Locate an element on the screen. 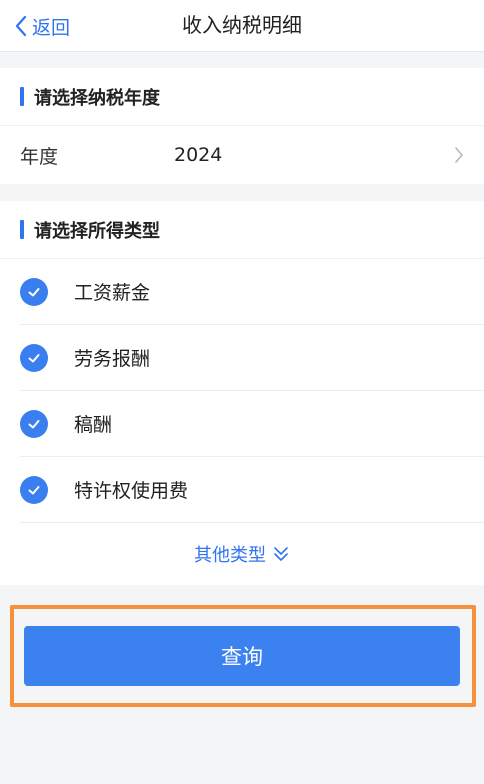 The height and width of the screenshot is (784, 484). year-section-title: 请选择纳税年度 is located at coordinates (97, 98).